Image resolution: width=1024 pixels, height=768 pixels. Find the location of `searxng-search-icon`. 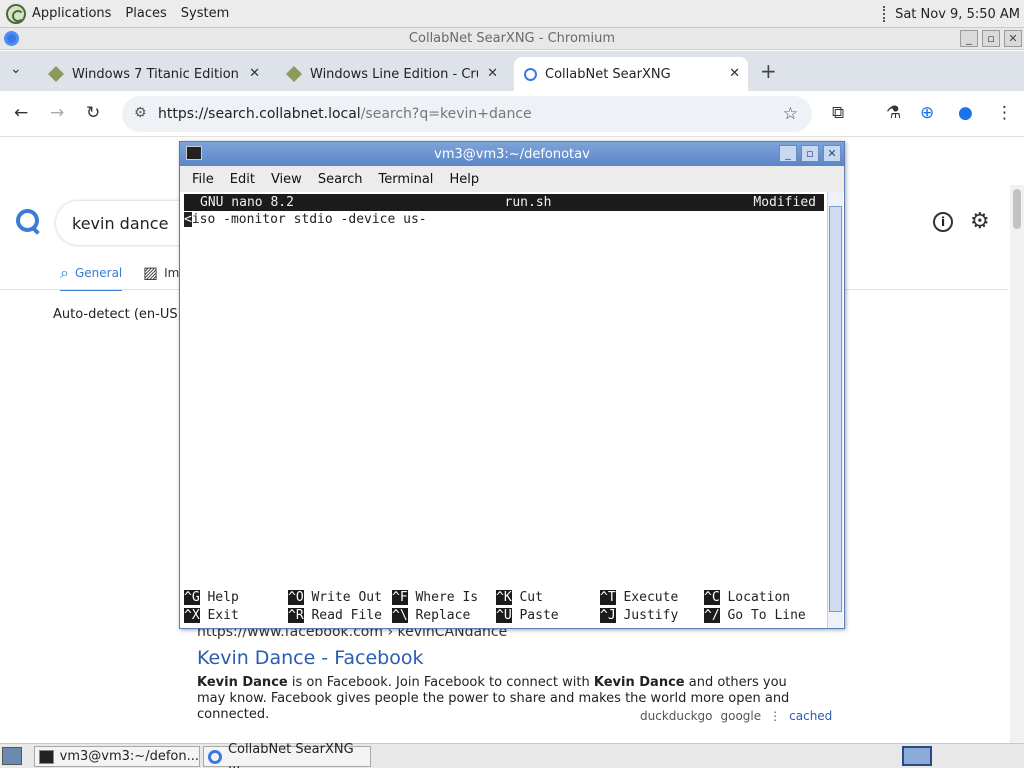

searxng-search-icon is located at coordinates (28, 221).